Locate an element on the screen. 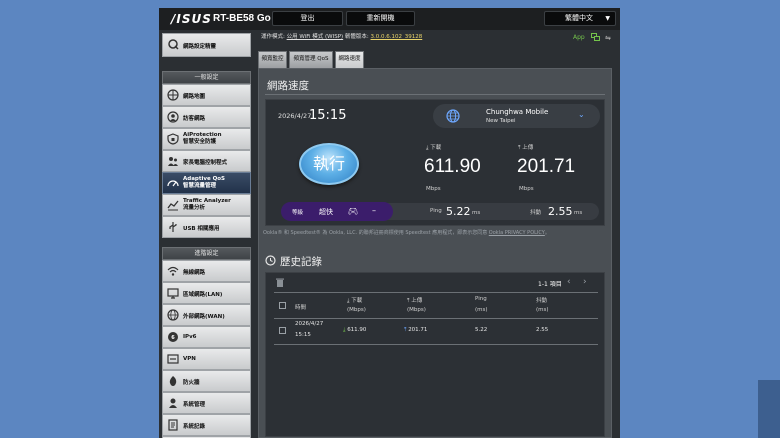 The image size is (780, 438). download-arrow-icon: ⤓ is located at coordinates (427, 148).